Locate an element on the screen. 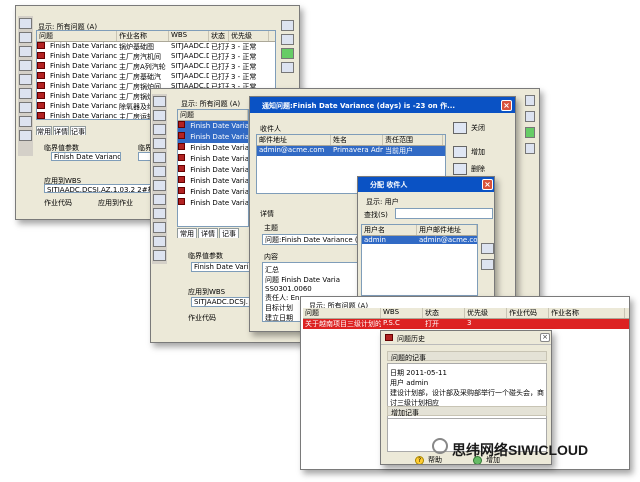 This screenshot has width=640, height=482. subject-field: 问题:Finish Date Variance (days) is located at coordinates (314, 239).